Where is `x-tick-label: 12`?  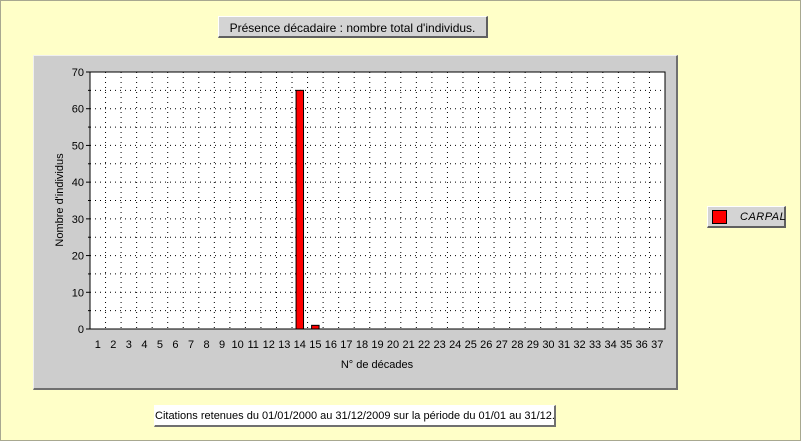
x-tick-label: 12 is located at coordinates (269, 345).